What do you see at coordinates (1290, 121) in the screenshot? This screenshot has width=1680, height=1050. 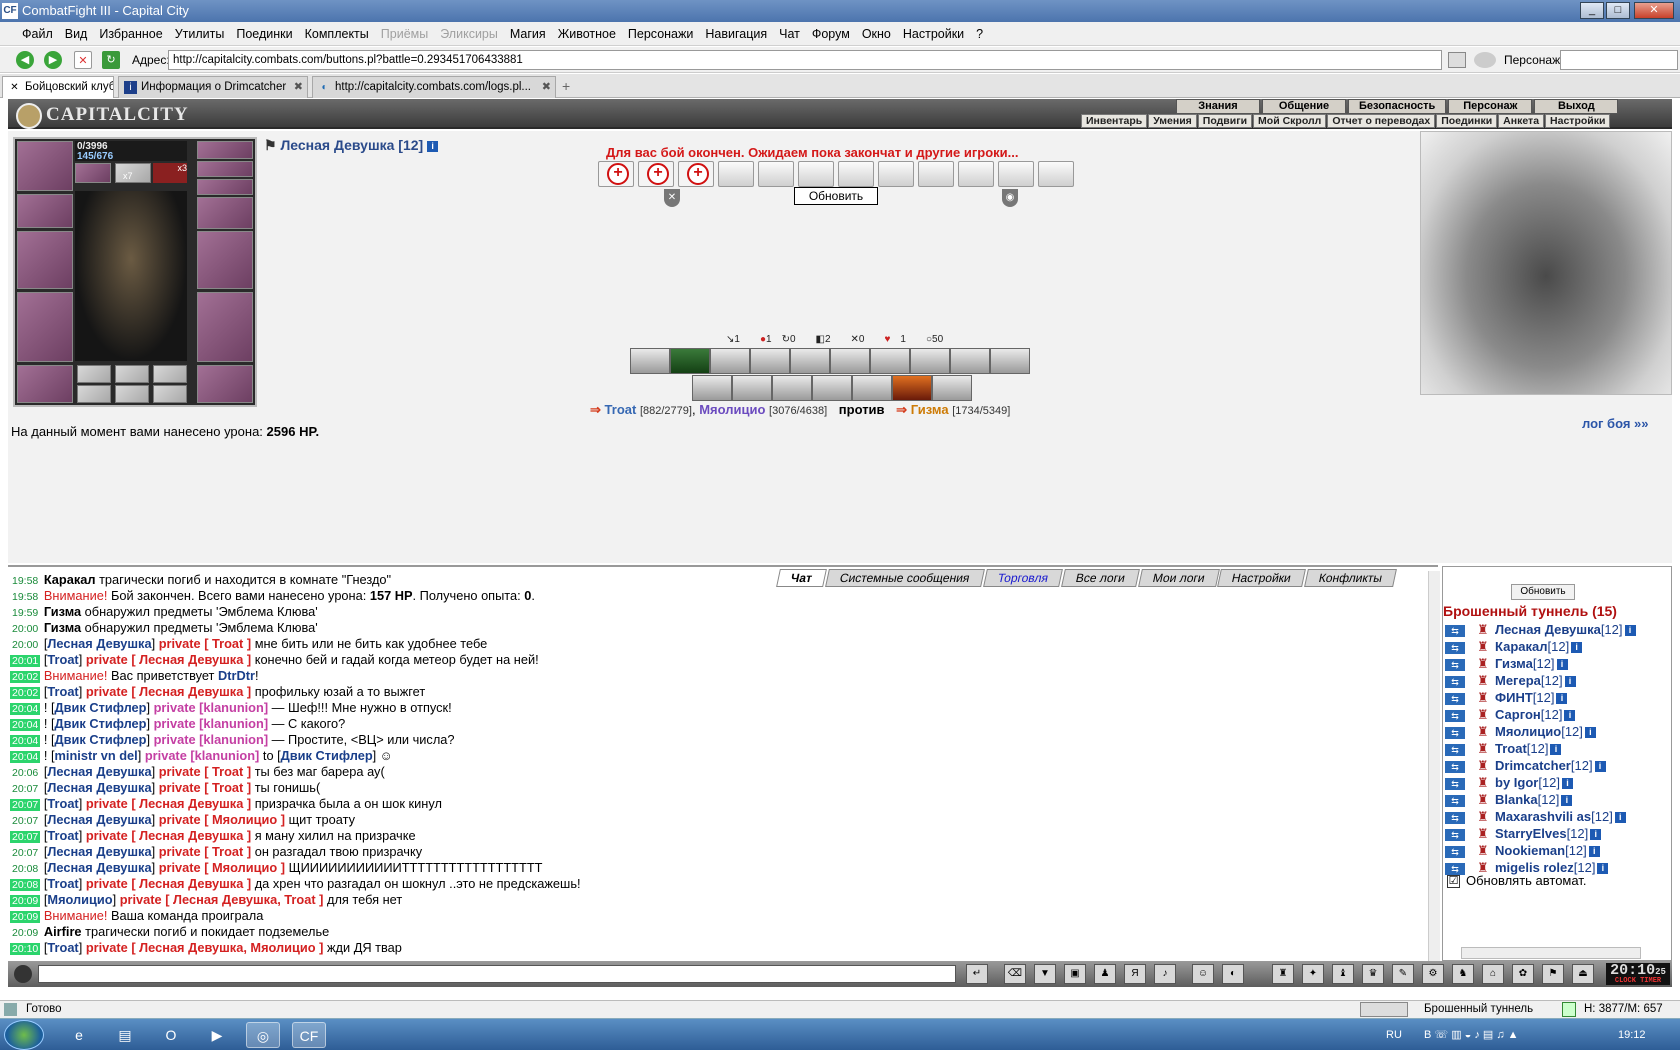 I see `subnav-item: Мой Скролл` at bounding box center [1290, 121].